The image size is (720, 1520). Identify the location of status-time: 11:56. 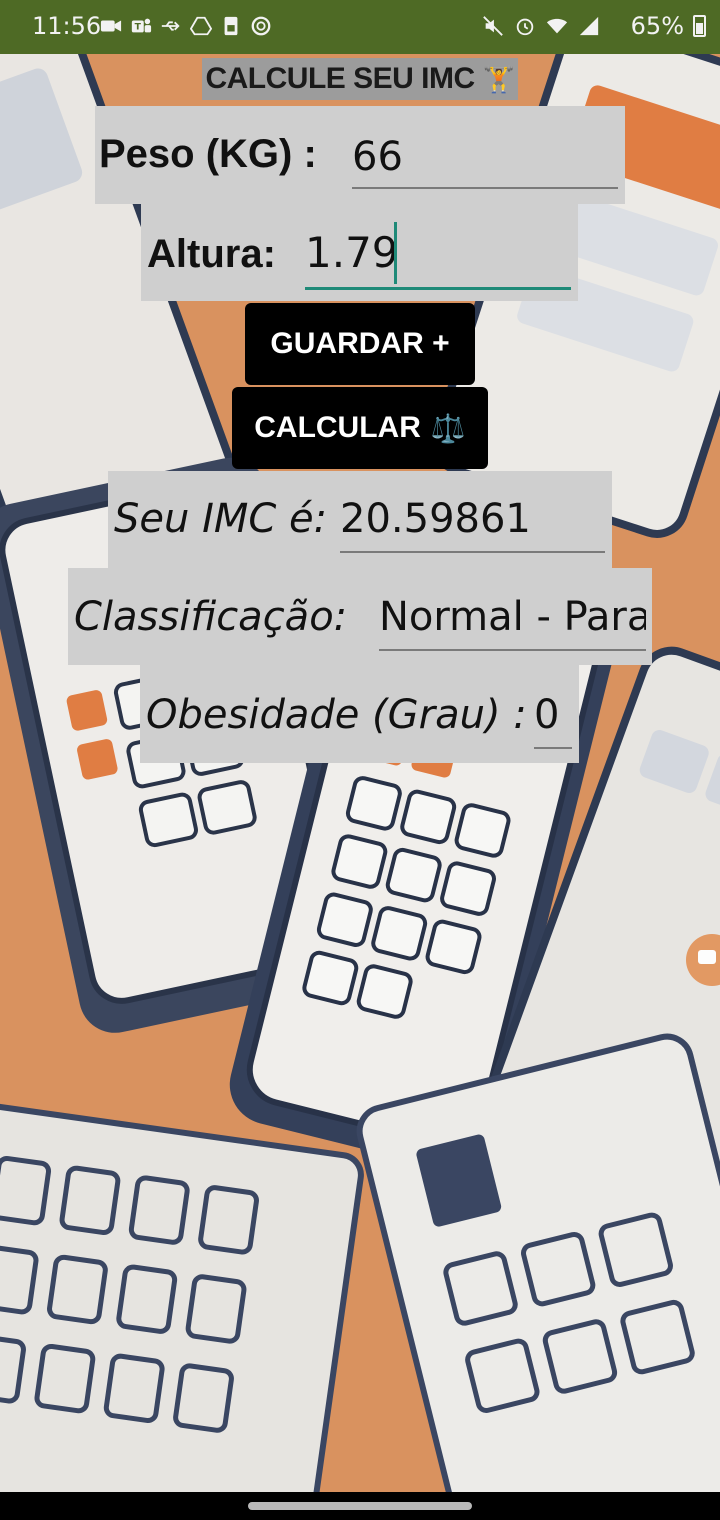
(67, 26).